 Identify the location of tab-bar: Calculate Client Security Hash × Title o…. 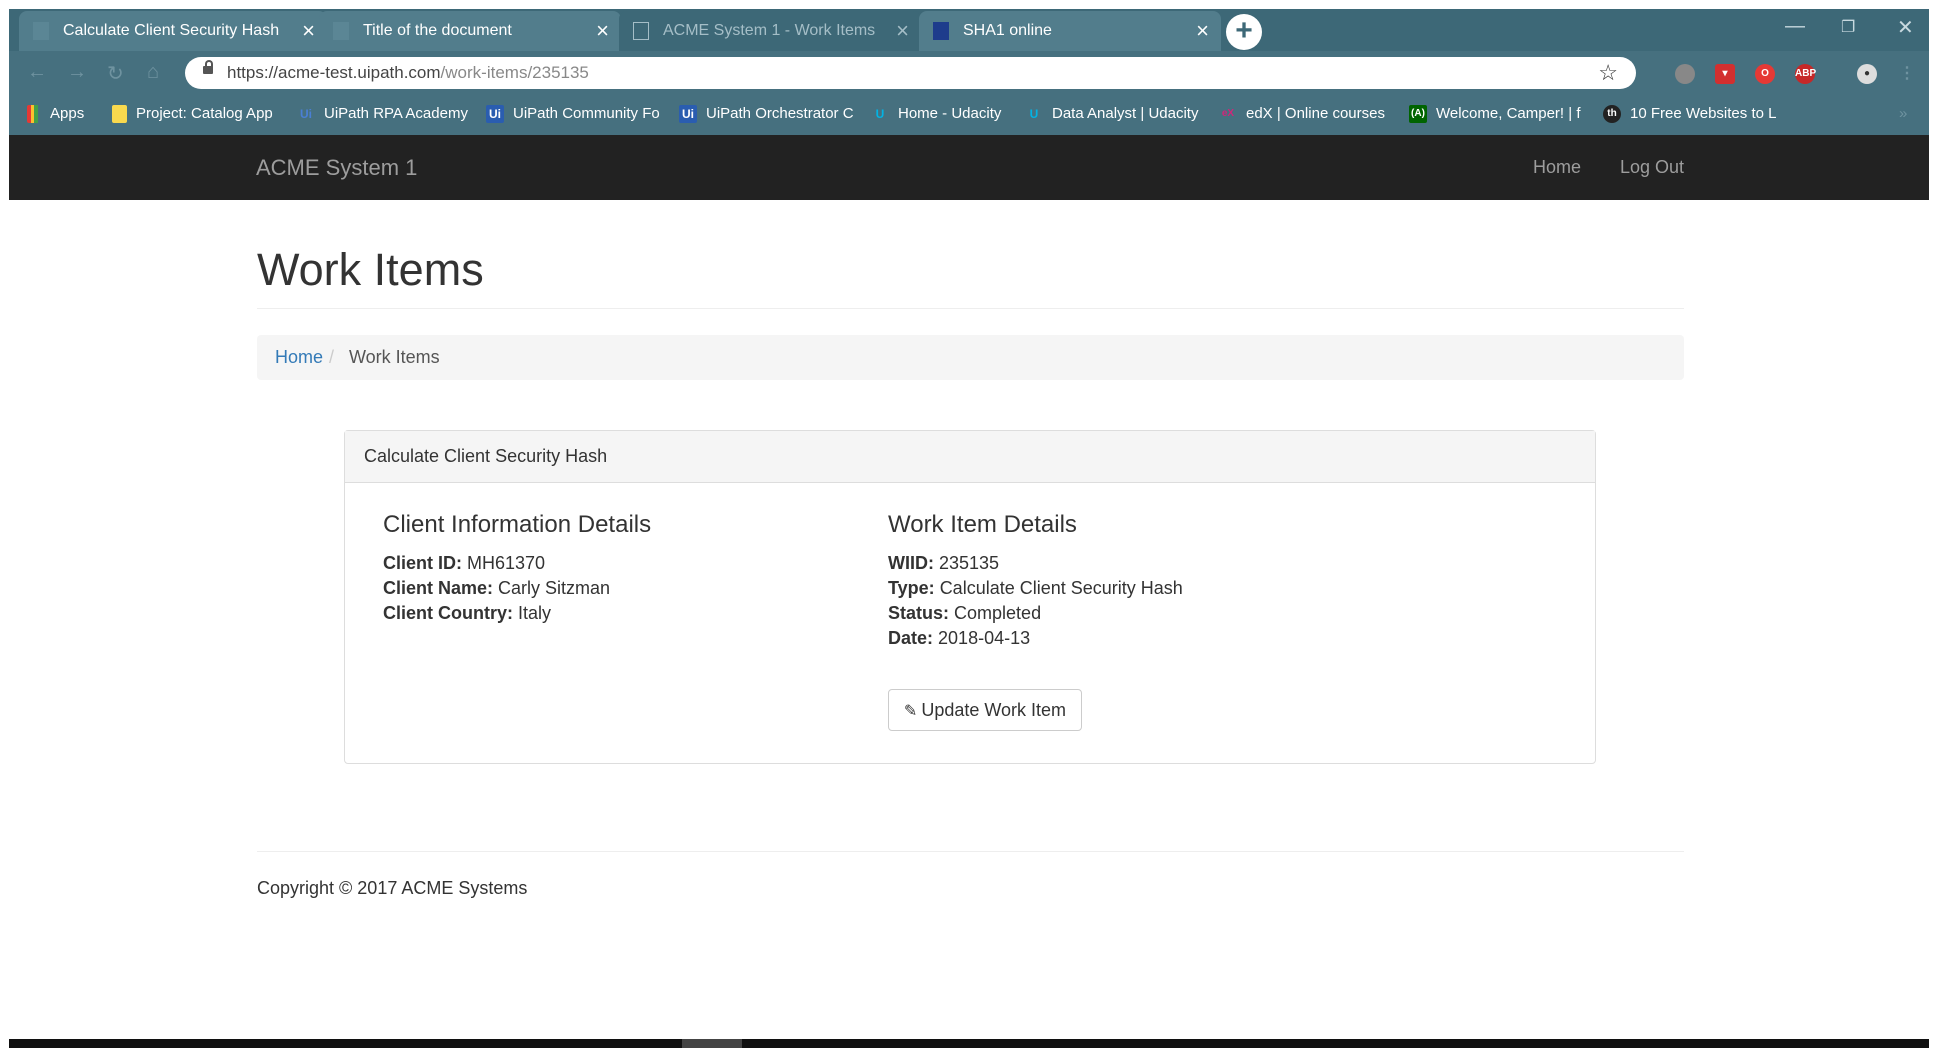
(969, 30).